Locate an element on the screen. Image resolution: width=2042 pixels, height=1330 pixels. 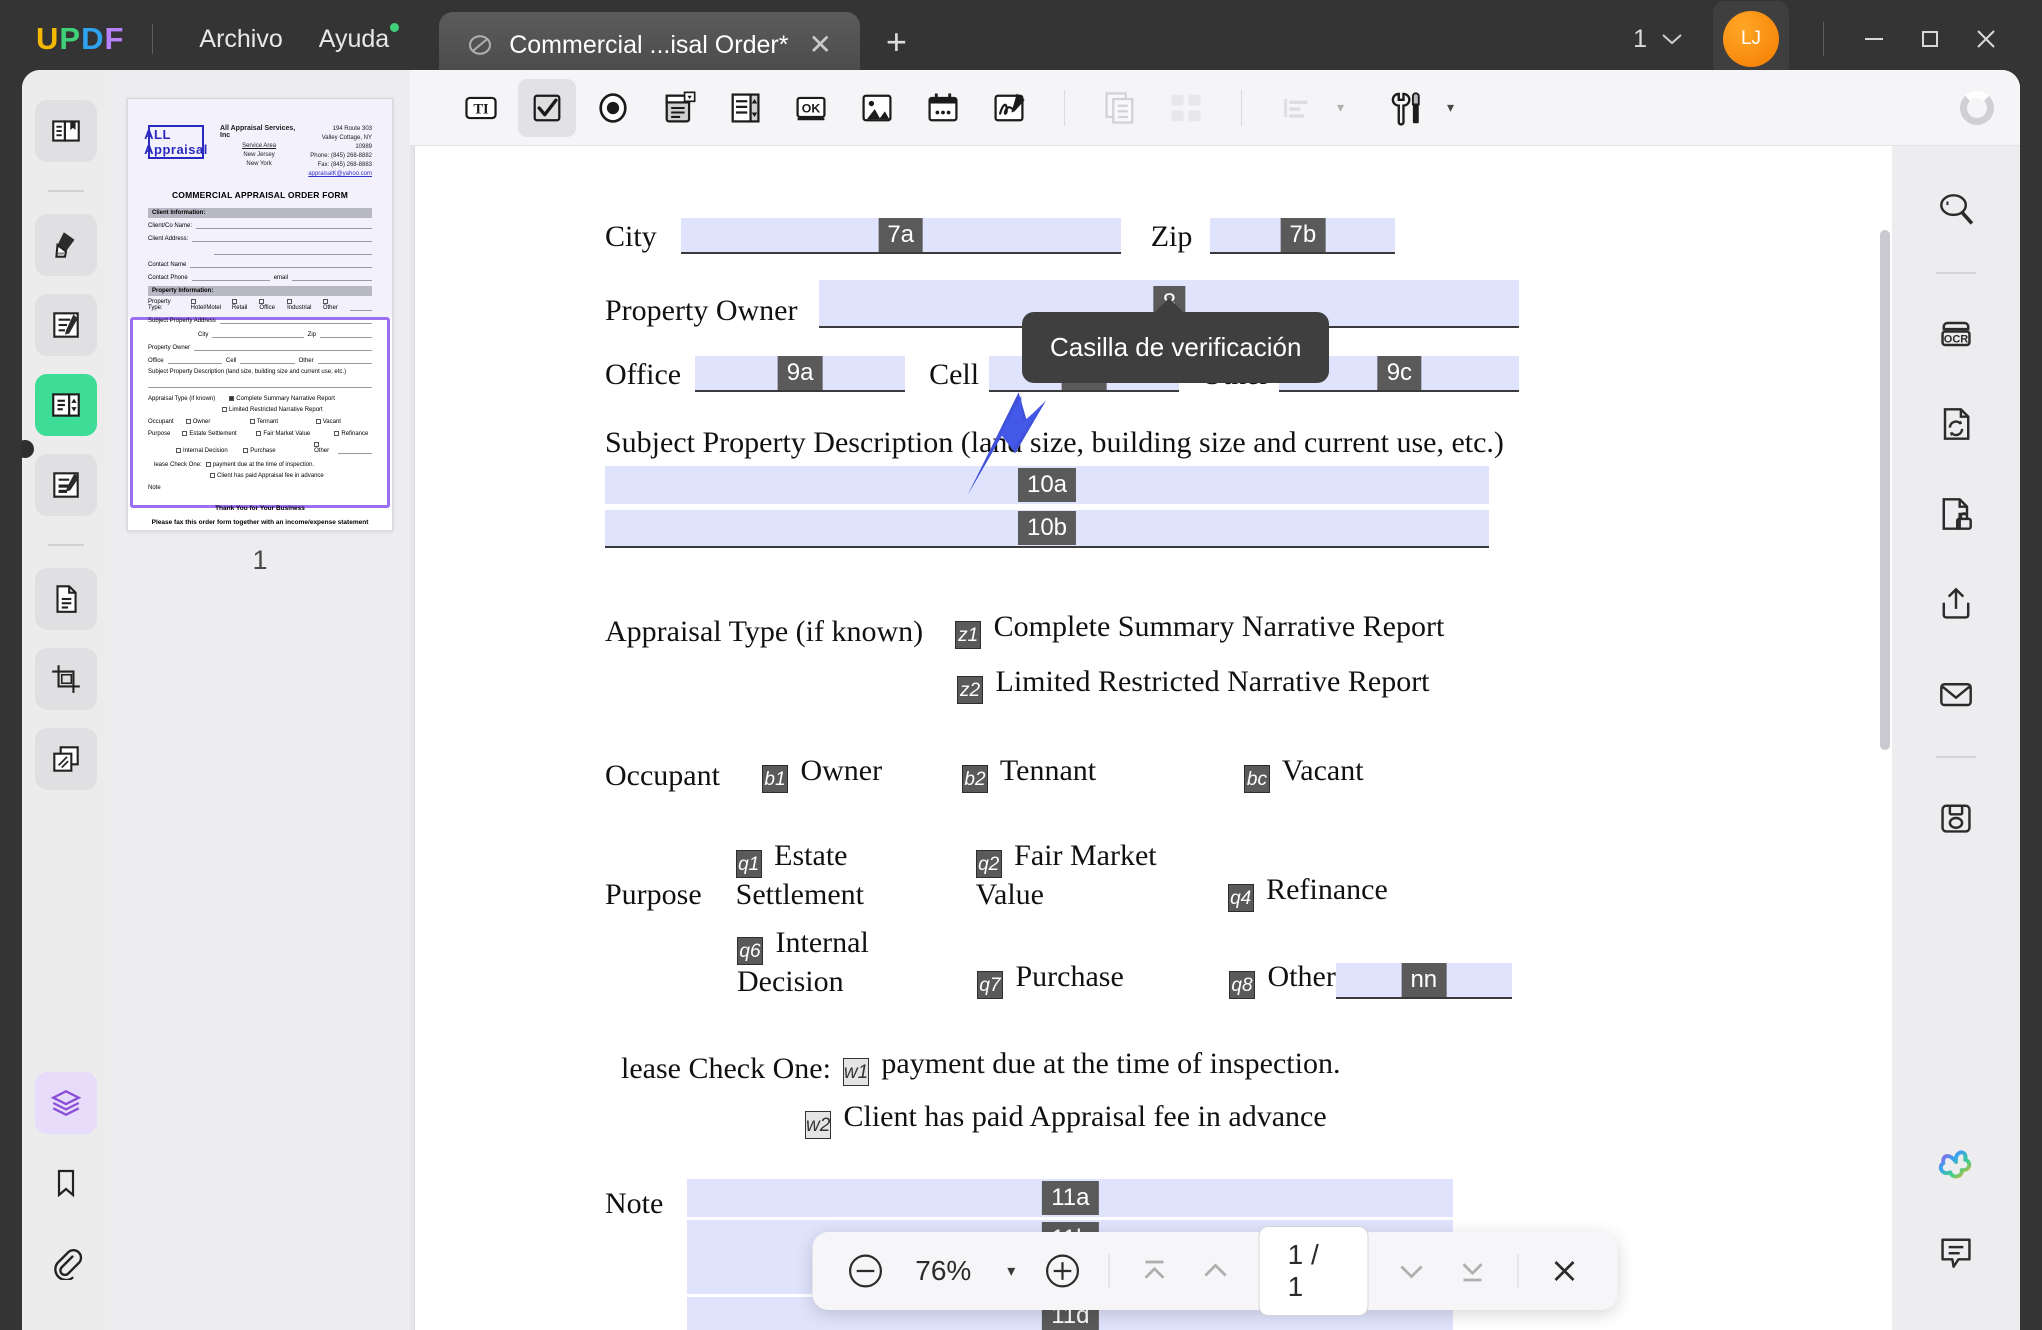
checkbox-z1: z1 is located at coordinates (968, 635).